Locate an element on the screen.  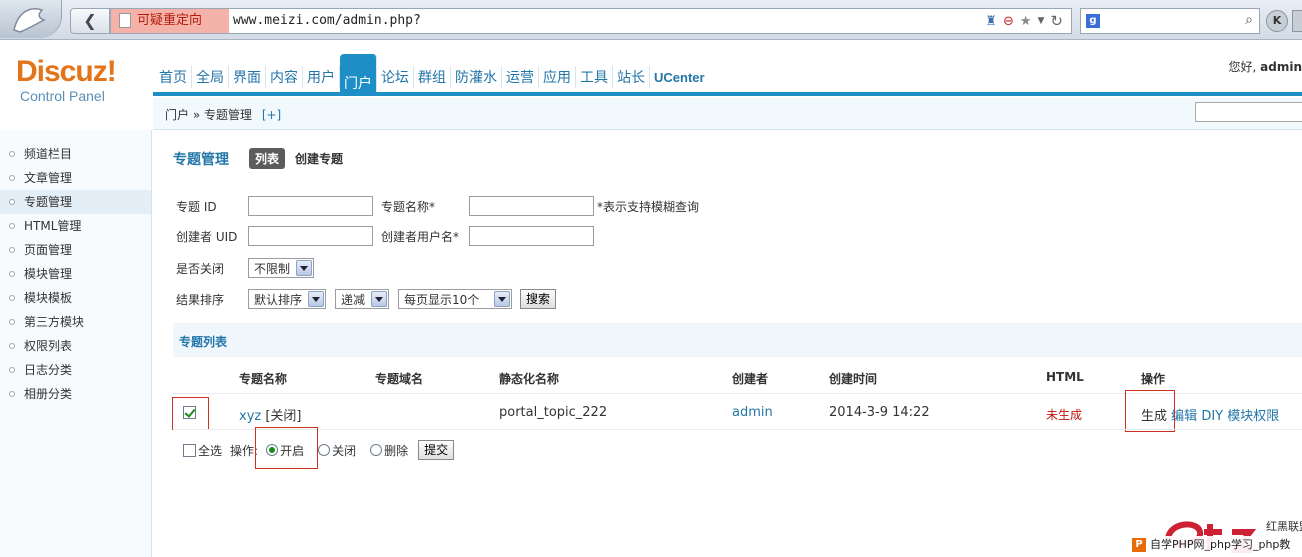
block-permission-link: 模块权限 is located at coordinates (1253, 416).